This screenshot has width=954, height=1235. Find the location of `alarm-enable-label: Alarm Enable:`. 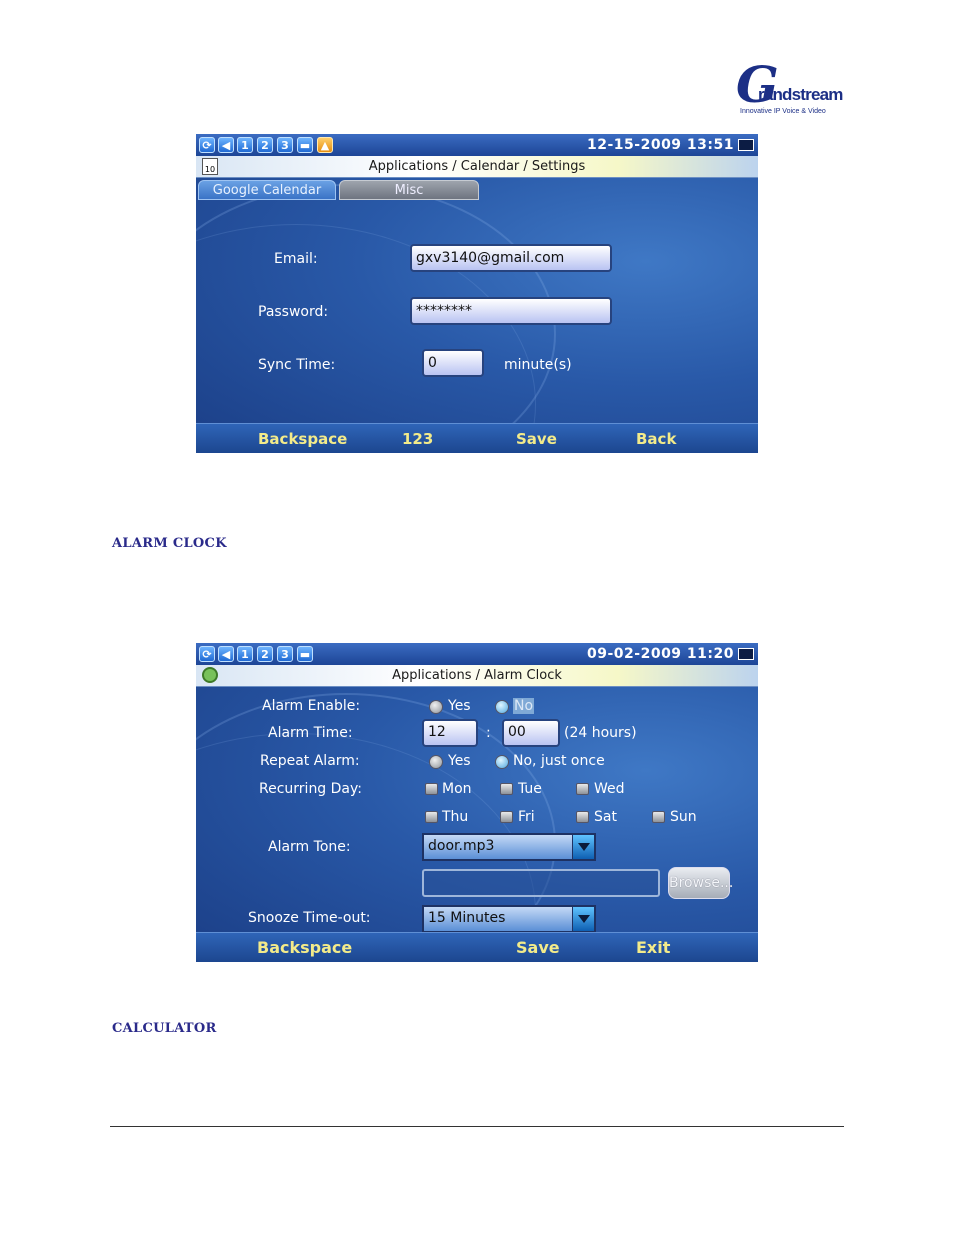

alarm-enable-label: Alarm Enable: is located at coordinates (311, 706).